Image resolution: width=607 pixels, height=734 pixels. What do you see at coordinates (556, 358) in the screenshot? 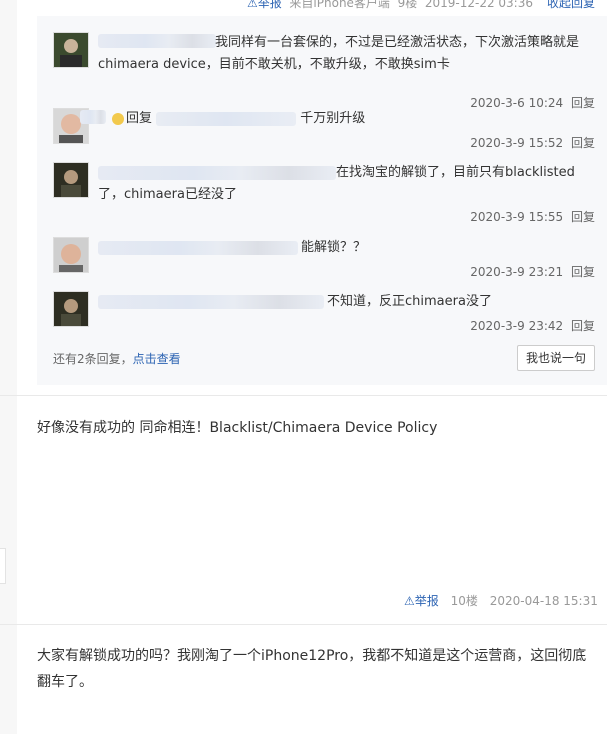
I see `say-something-button: 我也说一句` at bounding box center [556, 358].